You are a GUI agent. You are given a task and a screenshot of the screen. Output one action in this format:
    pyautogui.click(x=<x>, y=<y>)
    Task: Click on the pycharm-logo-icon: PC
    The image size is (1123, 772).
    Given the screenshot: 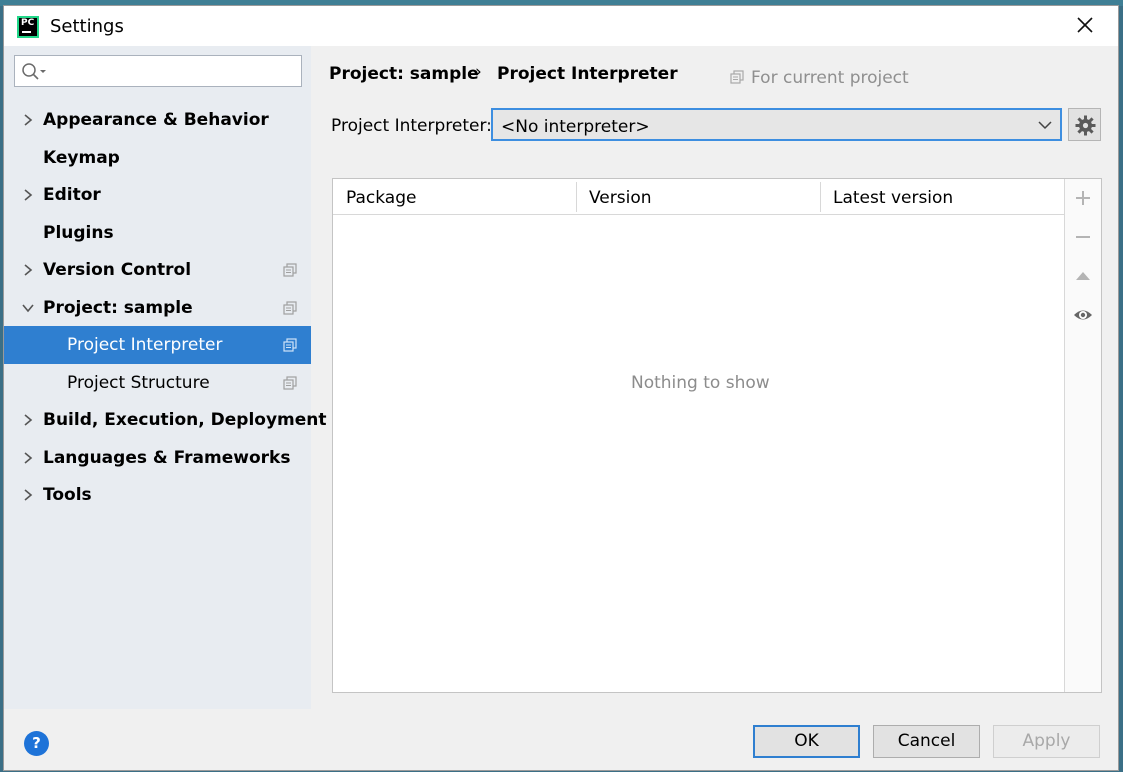 What is the action you would take?
    pyautogui.click(x=28, y=27)
    